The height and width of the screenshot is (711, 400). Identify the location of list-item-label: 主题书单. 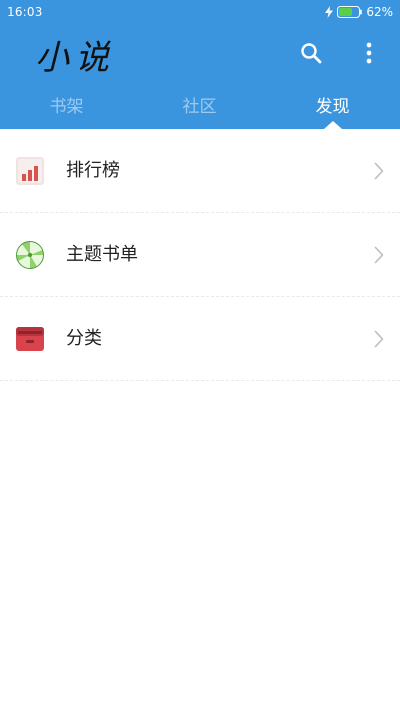
(102, 254).